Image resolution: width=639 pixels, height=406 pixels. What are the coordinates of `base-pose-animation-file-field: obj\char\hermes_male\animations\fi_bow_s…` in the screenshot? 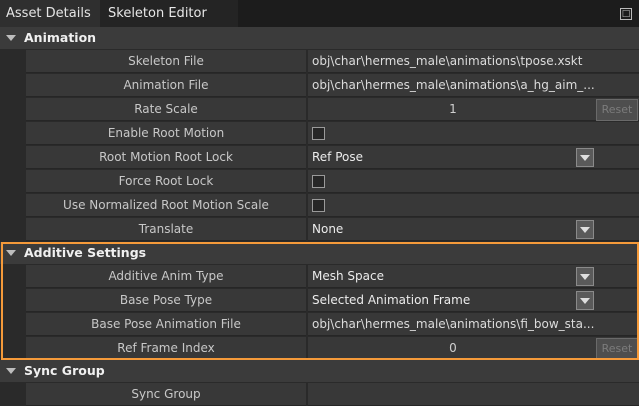 It's located at (473, 324).